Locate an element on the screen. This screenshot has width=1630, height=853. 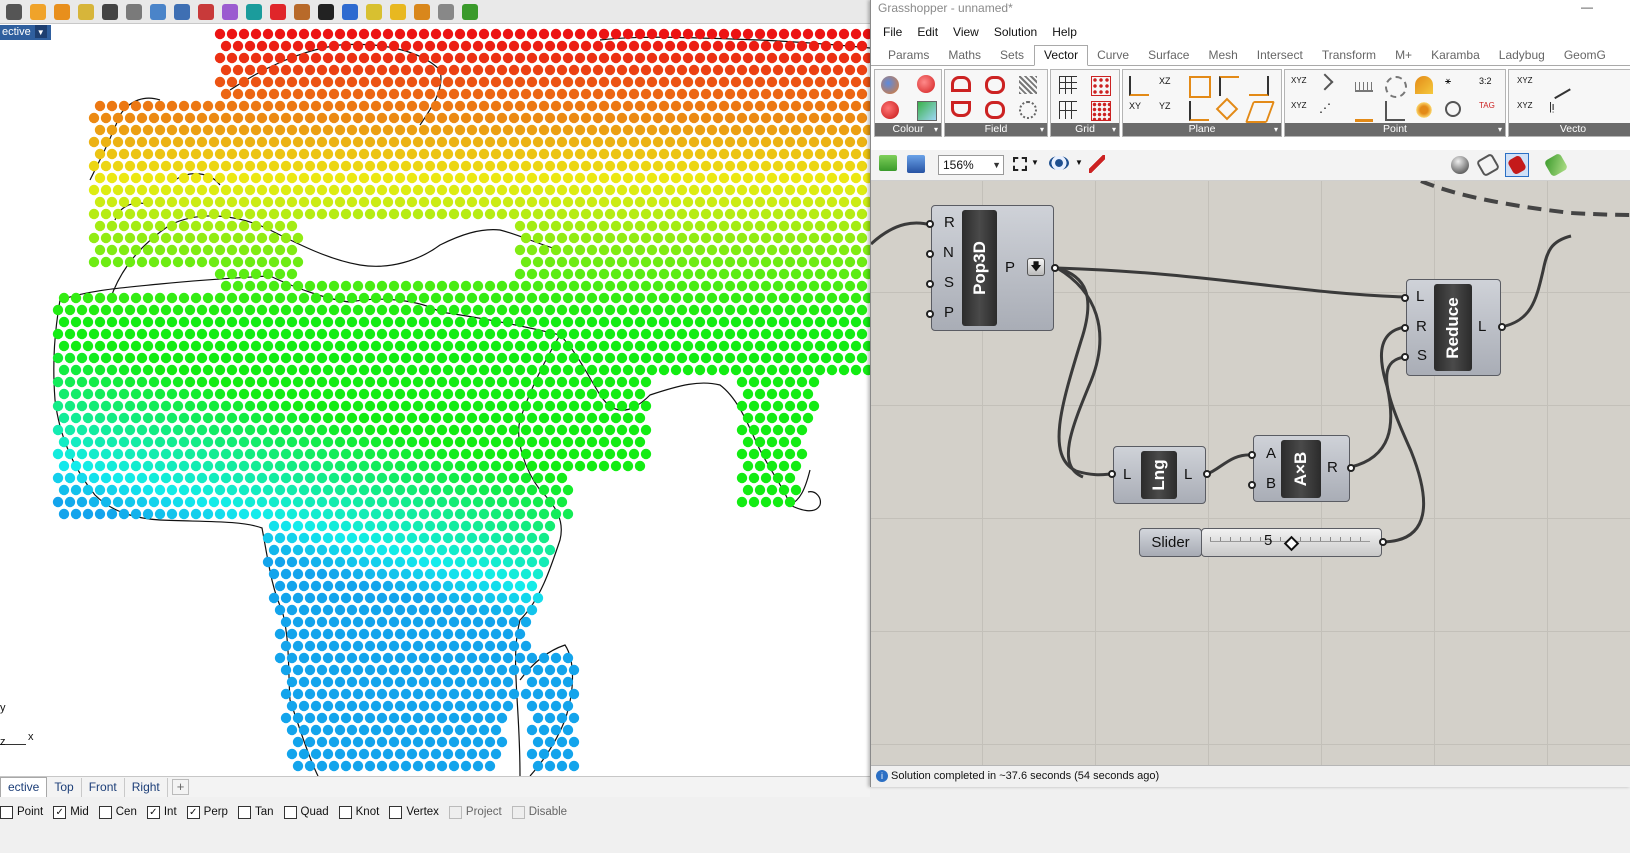
minimize-button: — is located at coordinates (1587, 7).